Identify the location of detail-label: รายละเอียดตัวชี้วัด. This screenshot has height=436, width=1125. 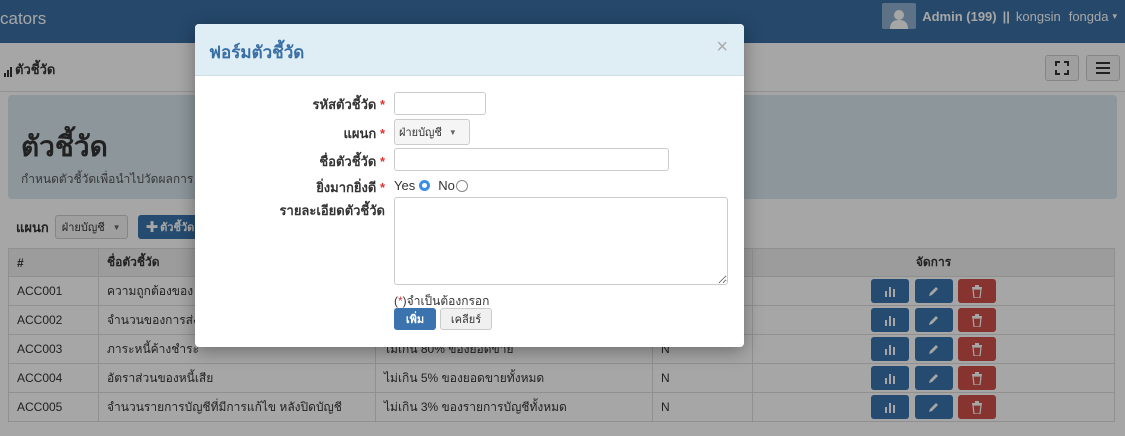
(332, 210).